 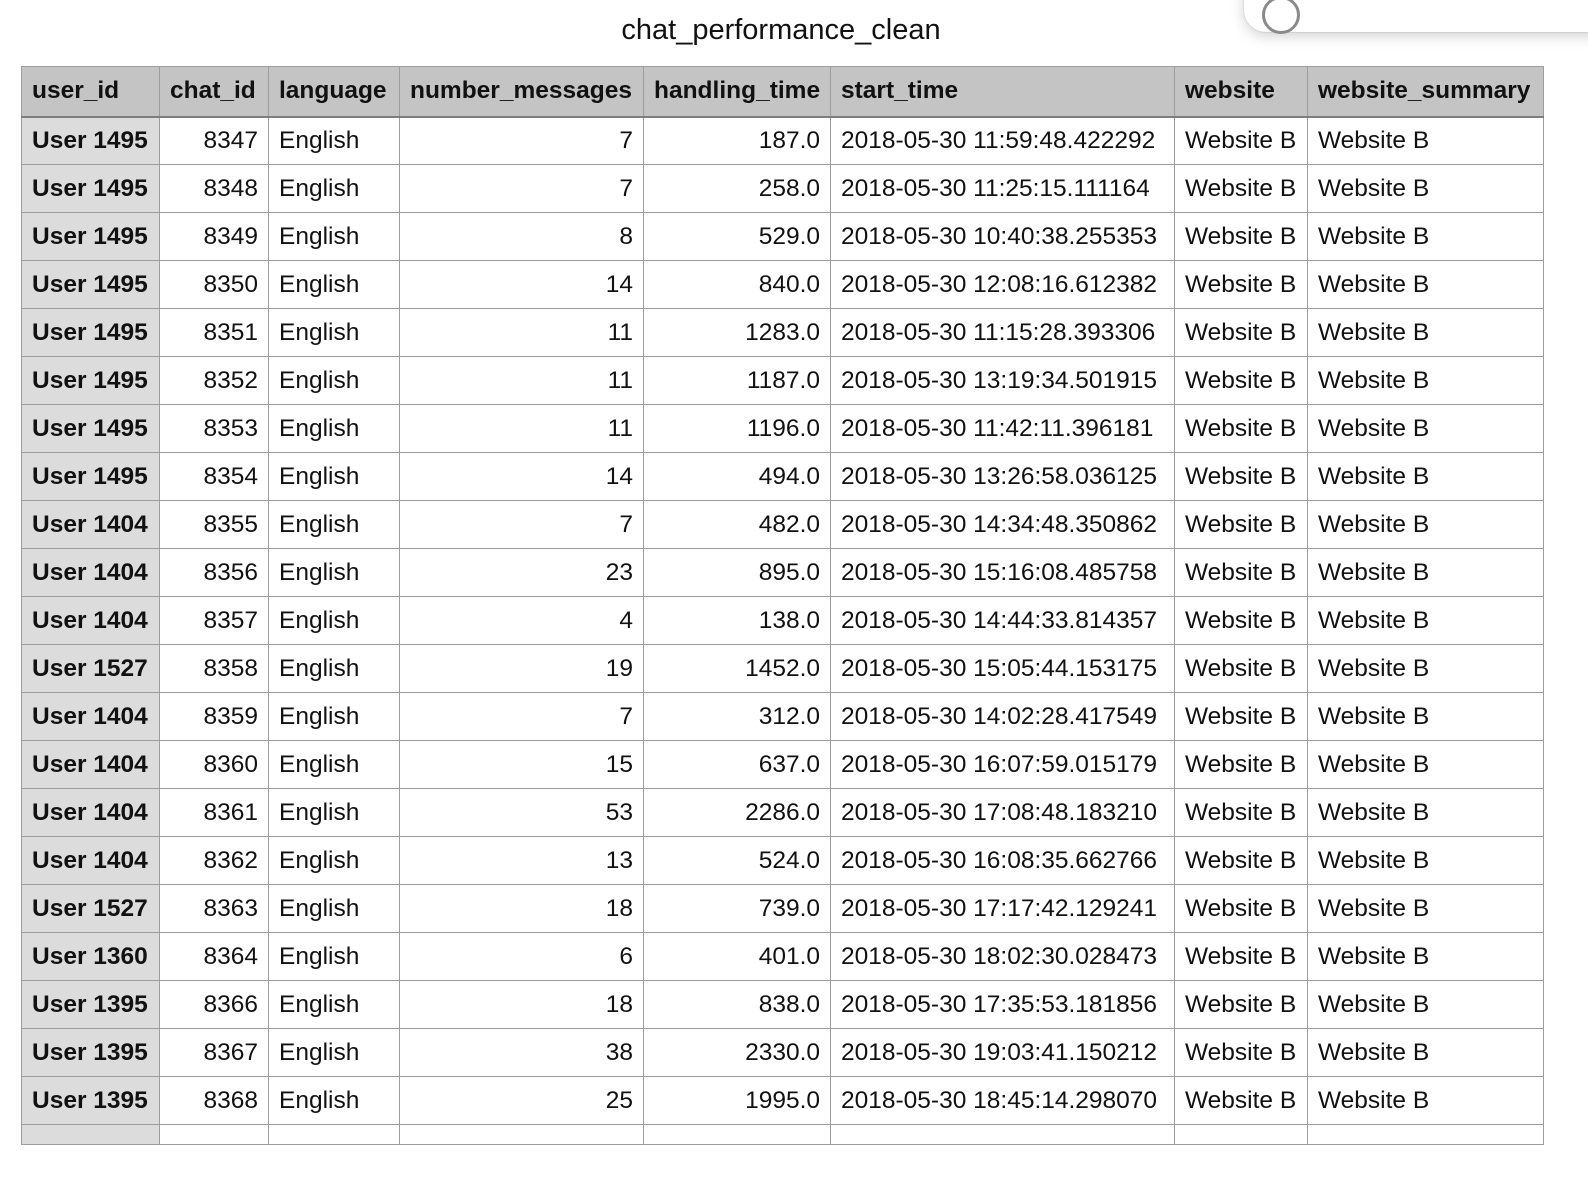 What do you see at coordinates (521, 860) in the screenshot?
I see `cell-number-messages: 13` at bounding box center [521, 860].